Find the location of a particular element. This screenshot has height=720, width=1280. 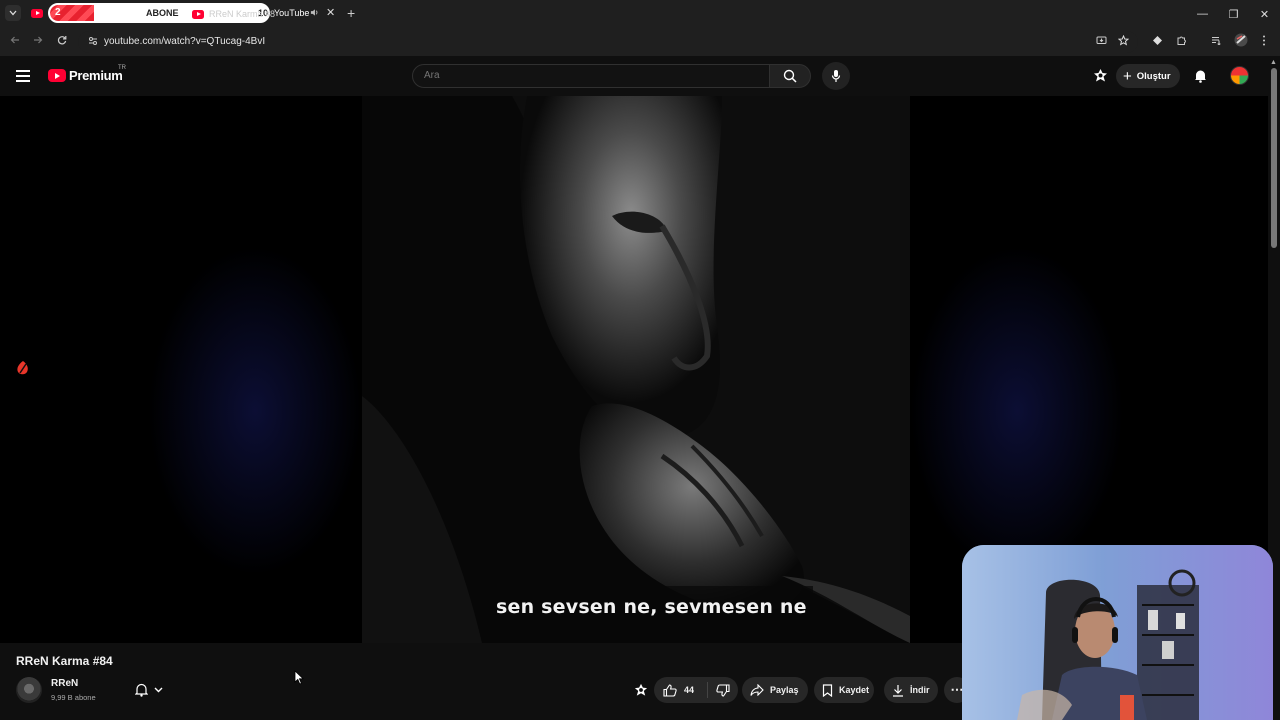

like-button: 44 is located at coordinates (681, 690).